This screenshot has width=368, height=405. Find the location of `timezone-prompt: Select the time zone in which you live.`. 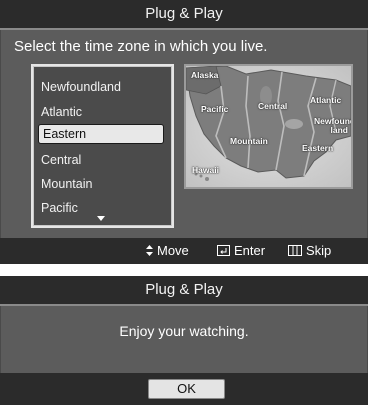

timezone-prompt: Select the time zone in which you live. is located at coordinates (141, 46).